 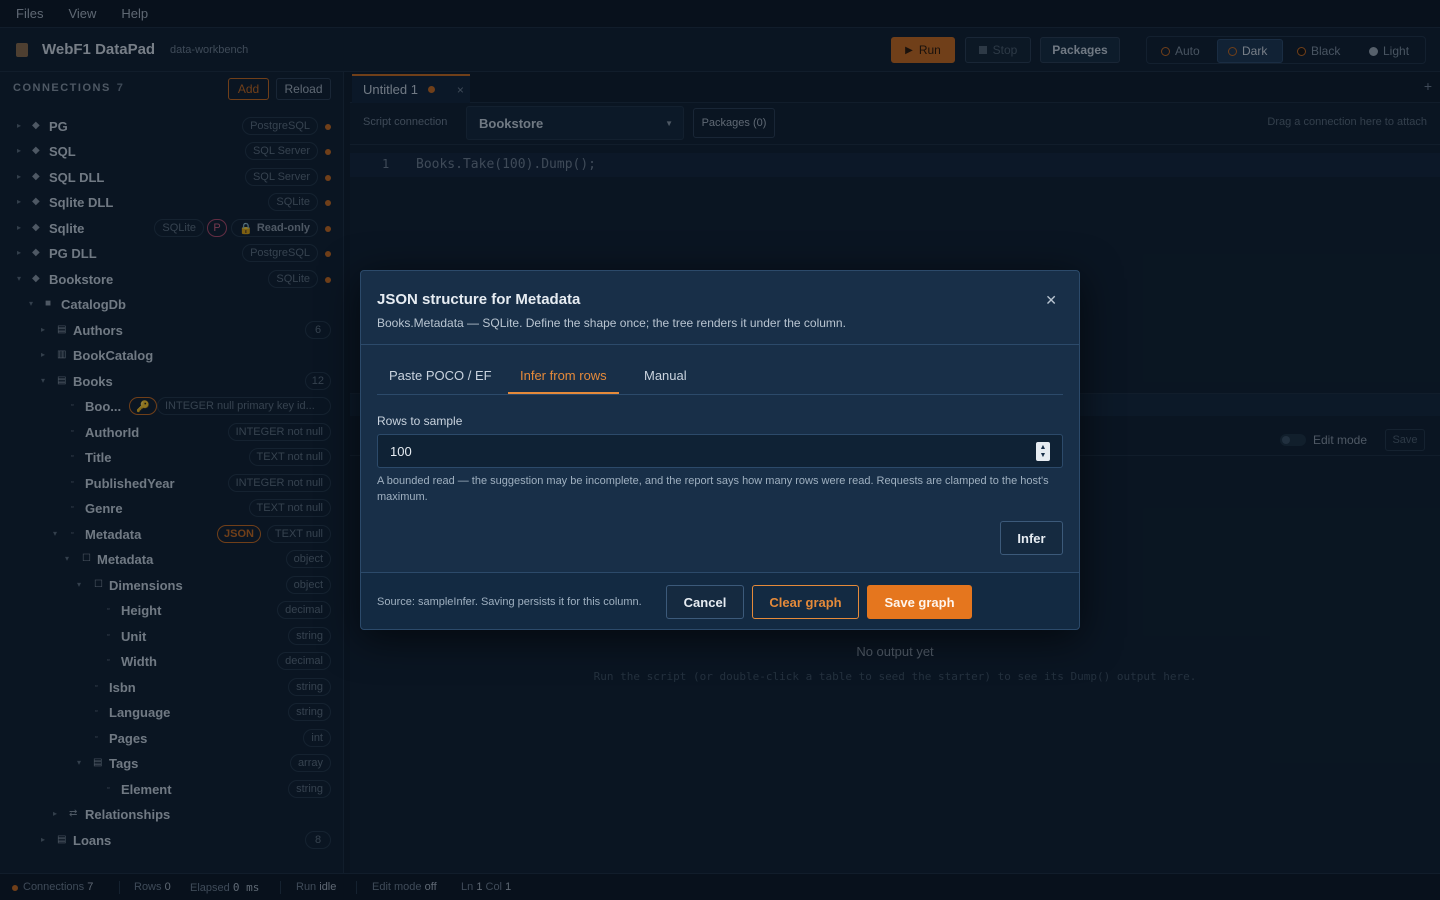 I want to click on cancel-button: Cancel, so click(x=705, y=602).